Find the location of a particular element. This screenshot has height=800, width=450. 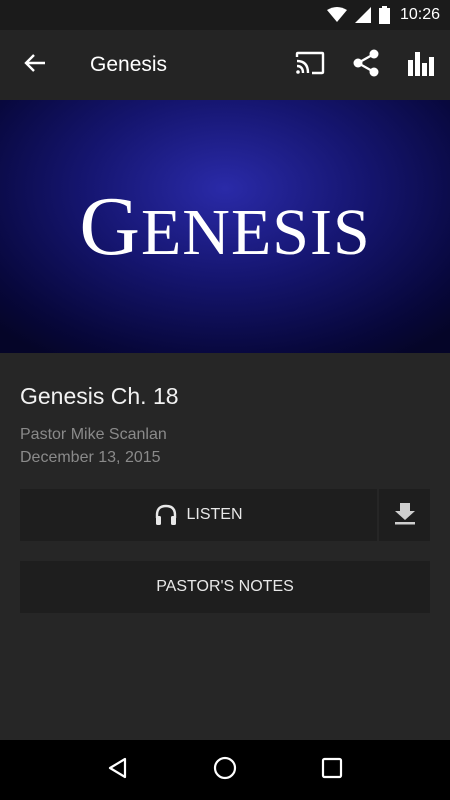

cast-button is located at coordinates (310, 65).